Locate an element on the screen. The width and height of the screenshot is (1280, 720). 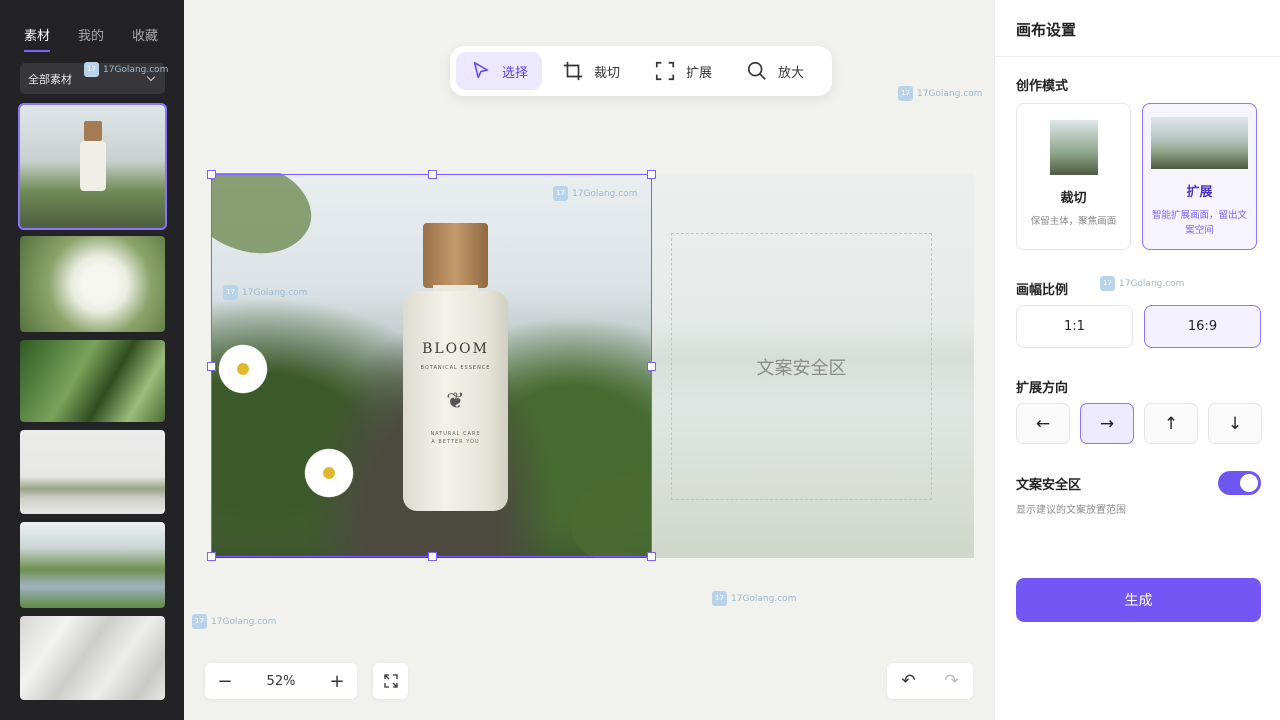
select-tool-label: 选择 is located at coordinates (515, 73).